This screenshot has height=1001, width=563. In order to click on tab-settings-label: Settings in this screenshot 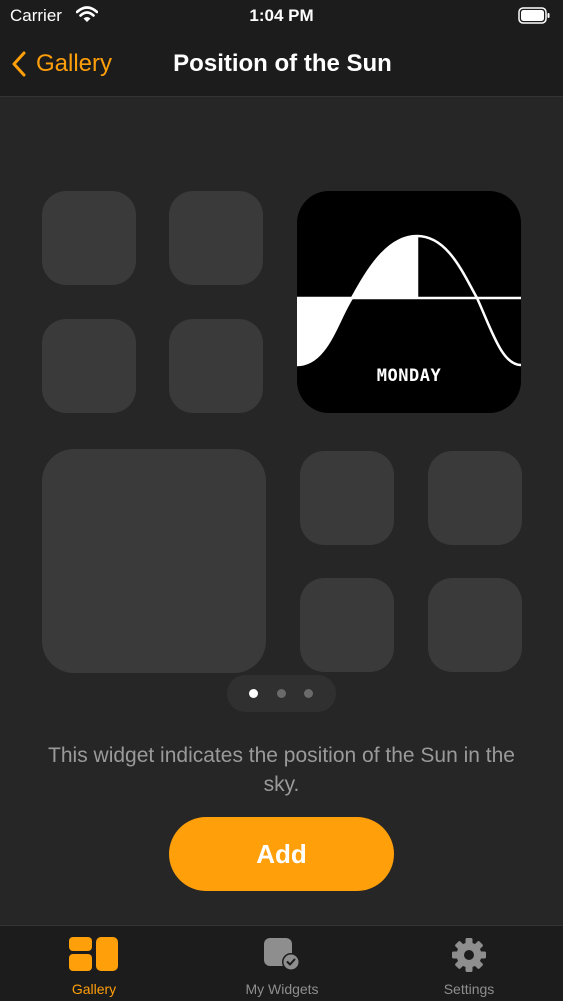, I will do `click(469, 989)`.